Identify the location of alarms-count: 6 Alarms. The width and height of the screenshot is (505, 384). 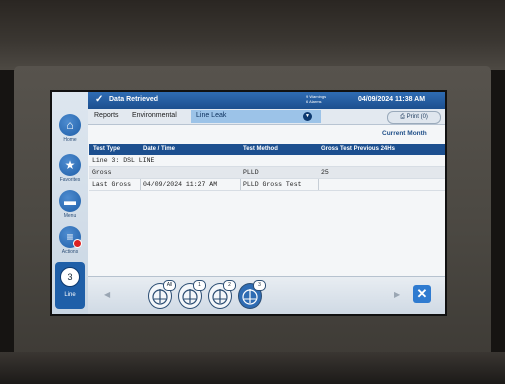
(314, 101).